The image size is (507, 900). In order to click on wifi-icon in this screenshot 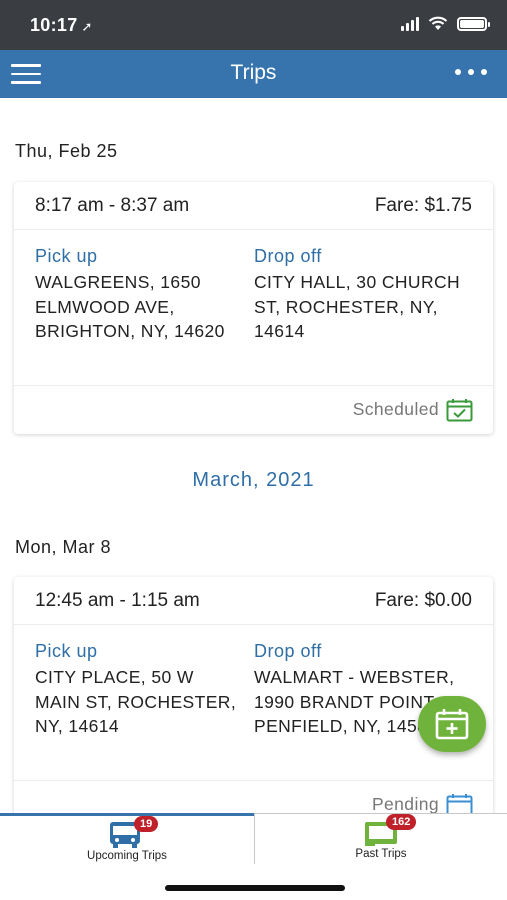, I will do `click(438, 23)`.